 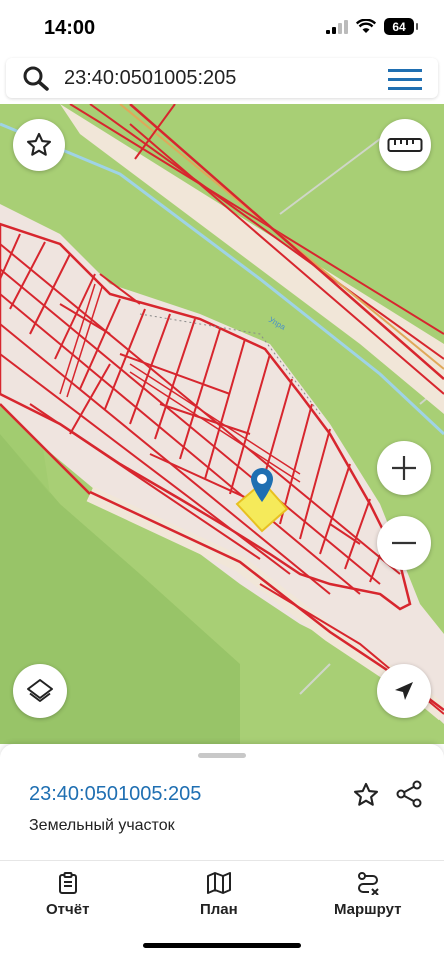 I want to click on nav-plan: План, so click(x=219, y=894).